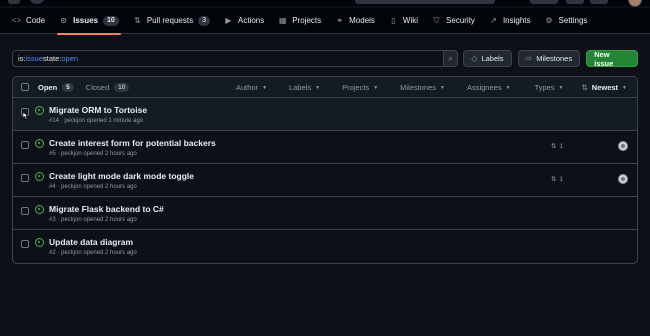 Image resolution: width=650 pixels, height=336 pixels. What do you see at coordinates (204, 20) in the screenshot?
I see `tab-counter: 3` at bounding box center [204, 20].